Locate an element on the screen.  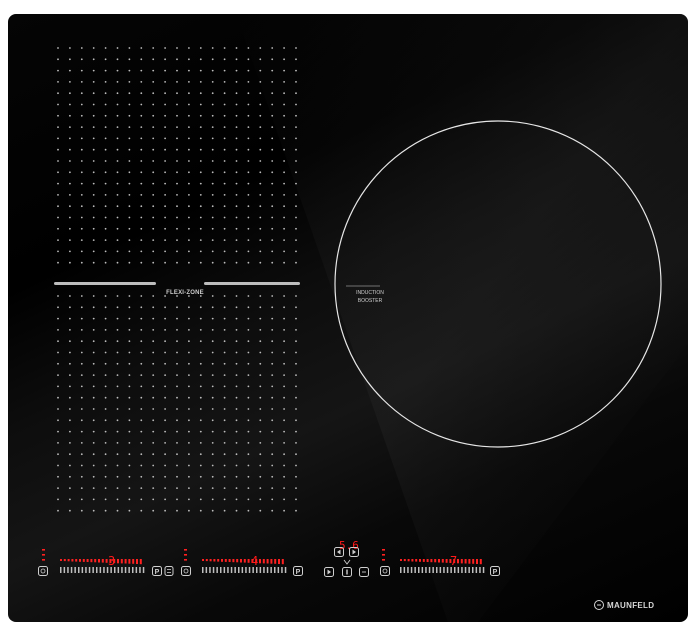
booster-label: BOOSTER is located at coordinates (370, 301).